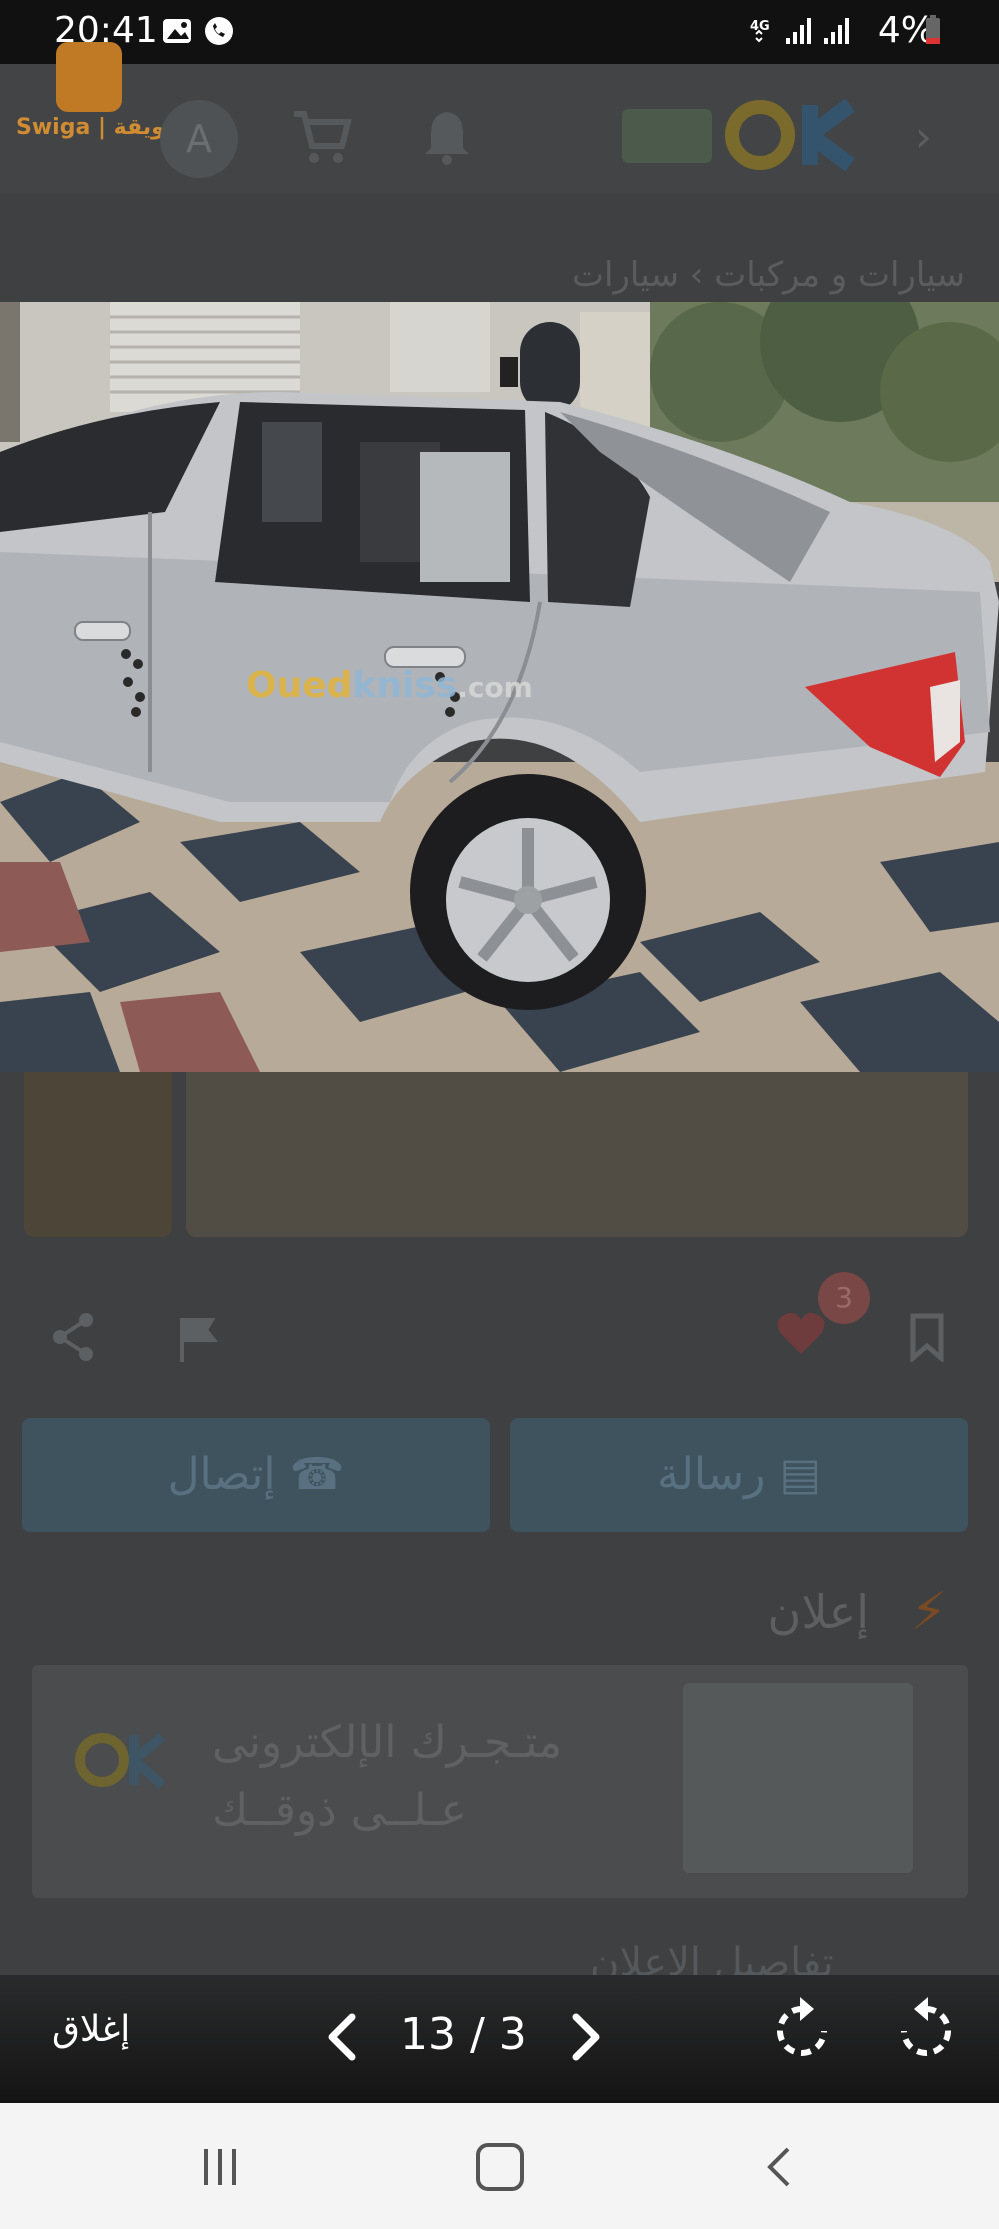 The height and width of the screenshot is (2229, 999). Describe the element at coordinates (499, 32) in the screenshot. I see `status-bar: 20:41 4G 4%` at that location.